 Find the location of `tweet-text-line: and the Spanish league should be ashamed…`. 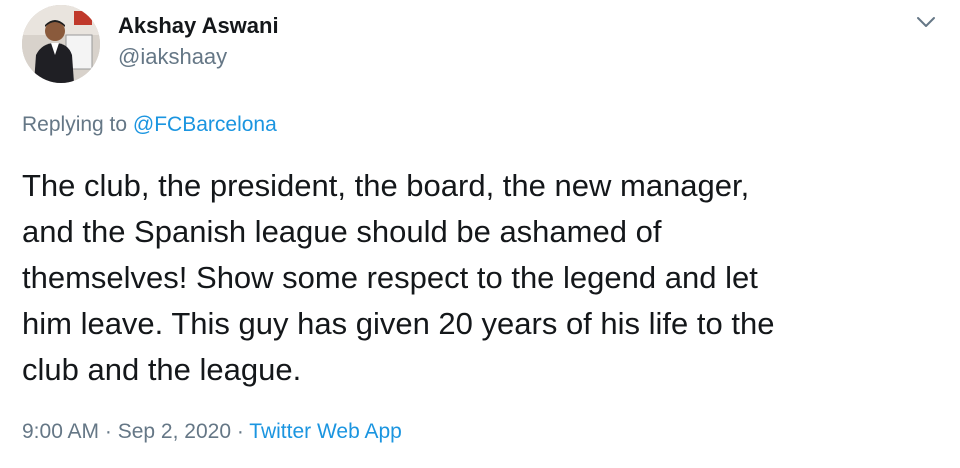

tweet-text-line: and the Spanish league should be ashamed… is located at coordinates (342, 231).